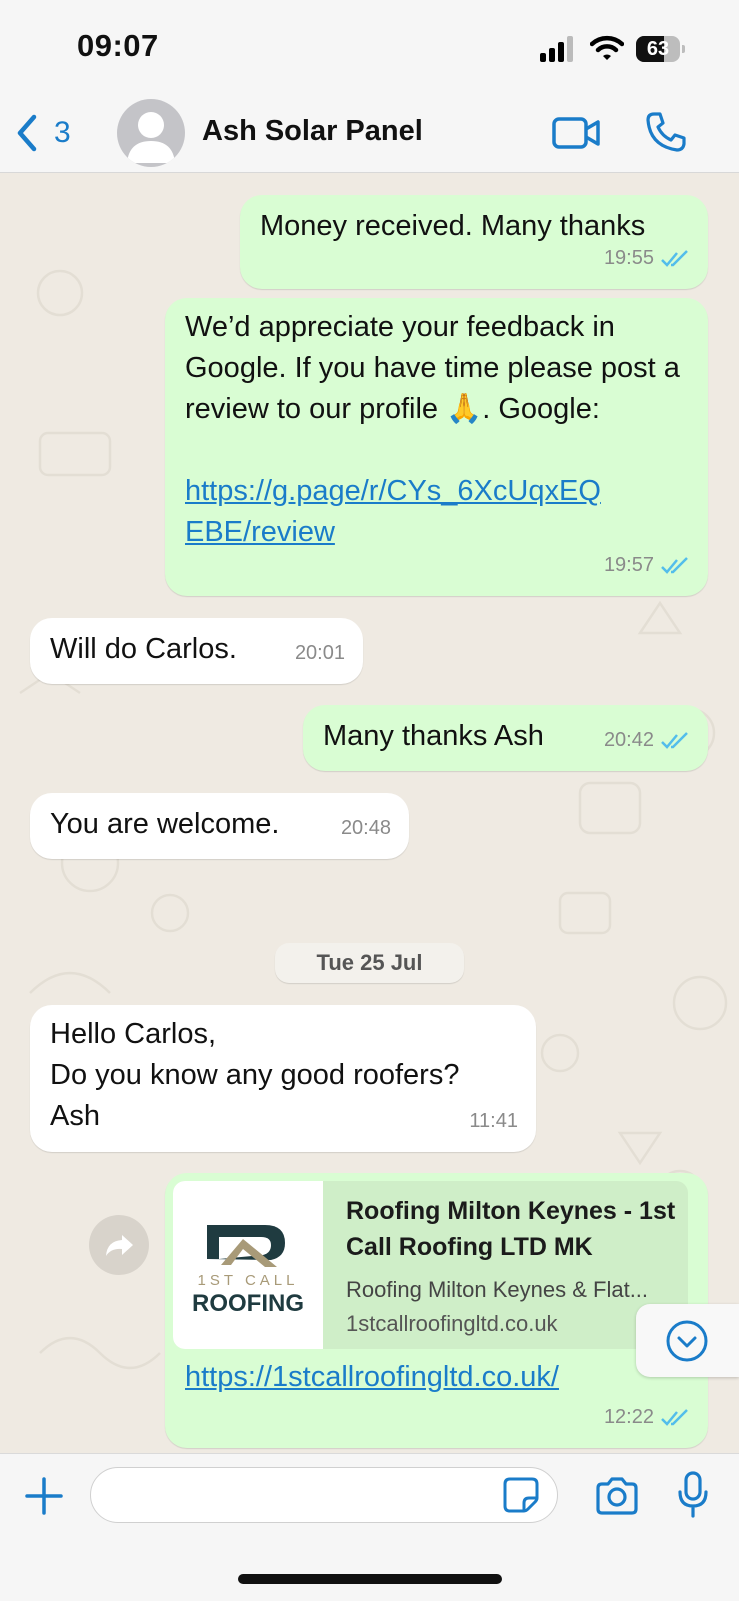 The height and width of the screenshot is (1601, 739). I want to click on message-time: 20:42, so click(628, 740).